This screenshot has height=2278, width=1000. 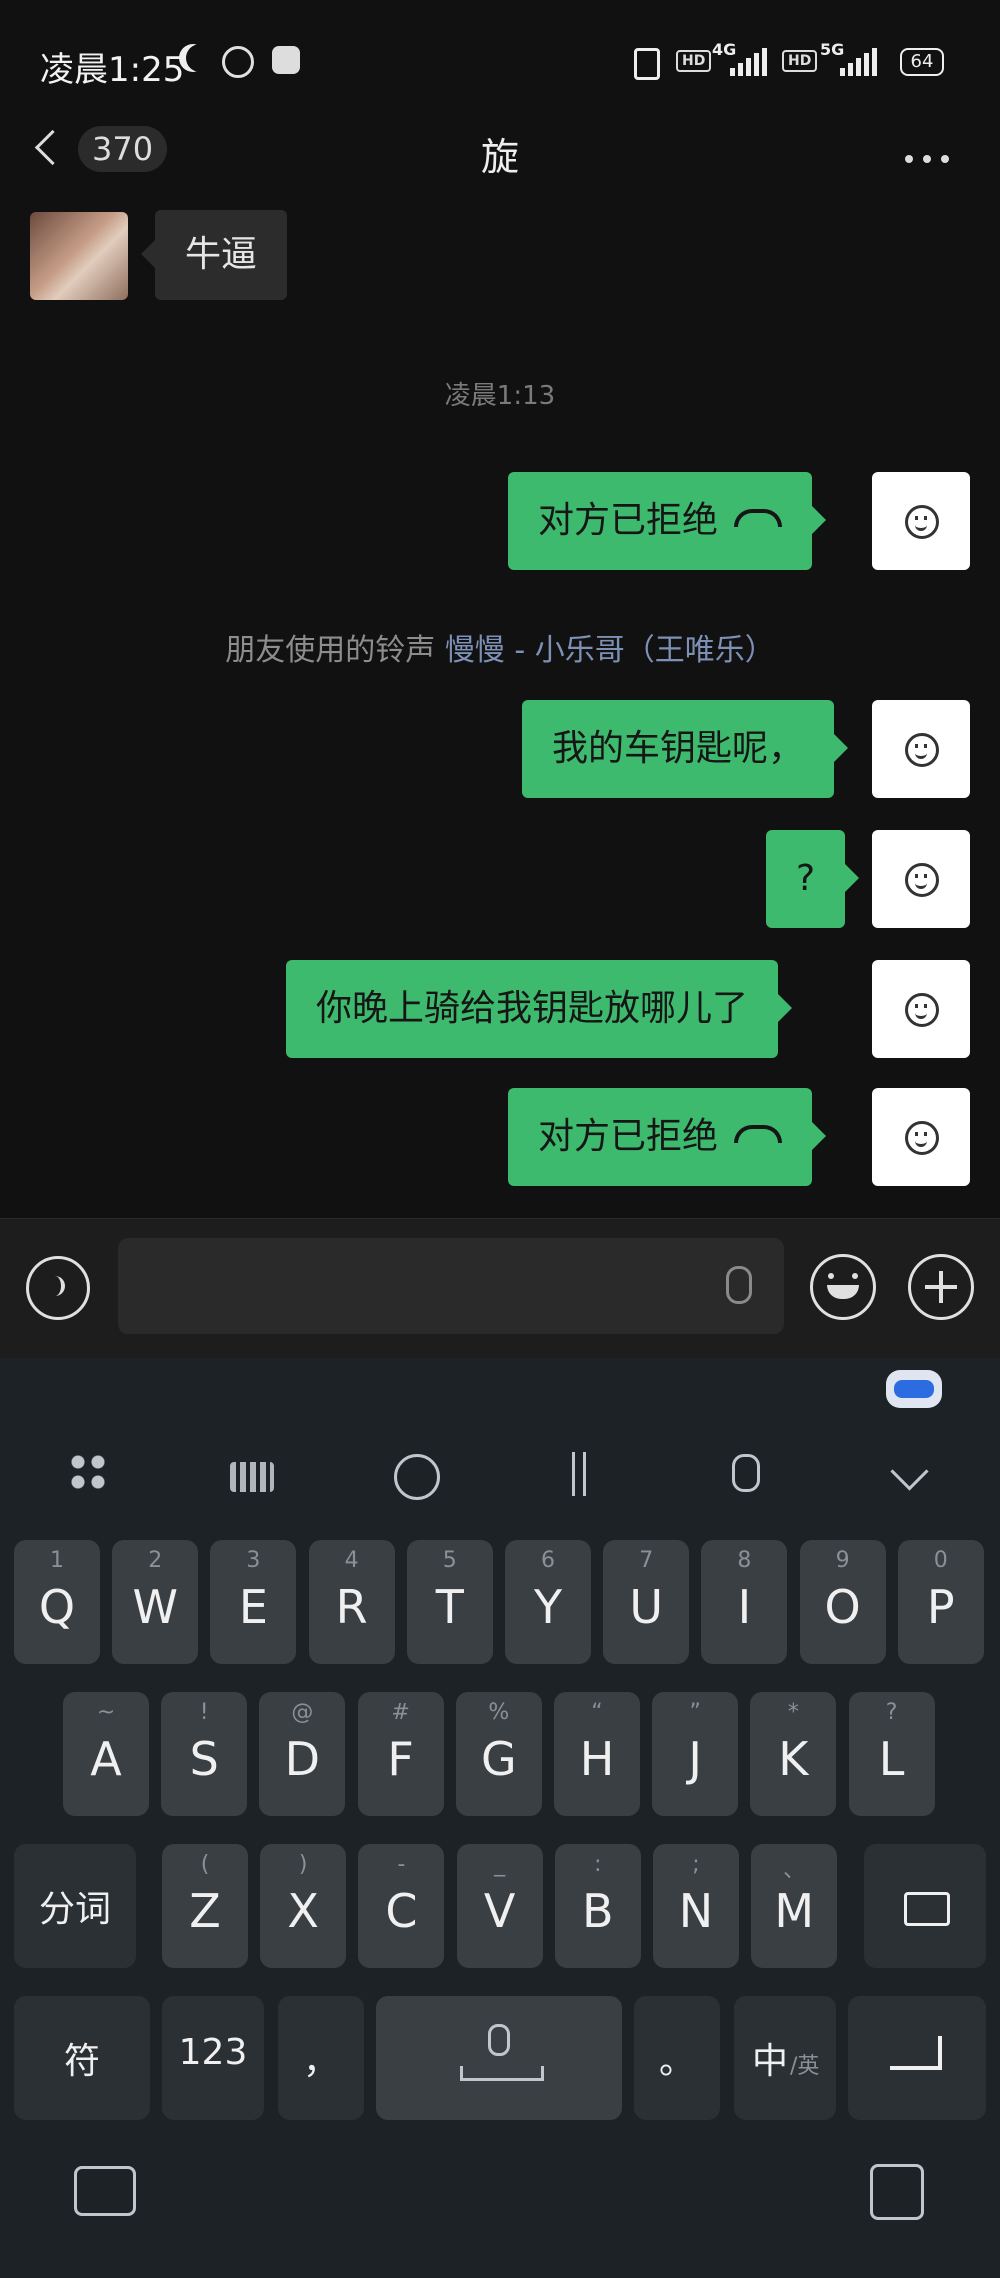 I want to click on ringtone-song-link: 慢慢 - 小乐哥（王唯乐）, so click(x=610, y=650).